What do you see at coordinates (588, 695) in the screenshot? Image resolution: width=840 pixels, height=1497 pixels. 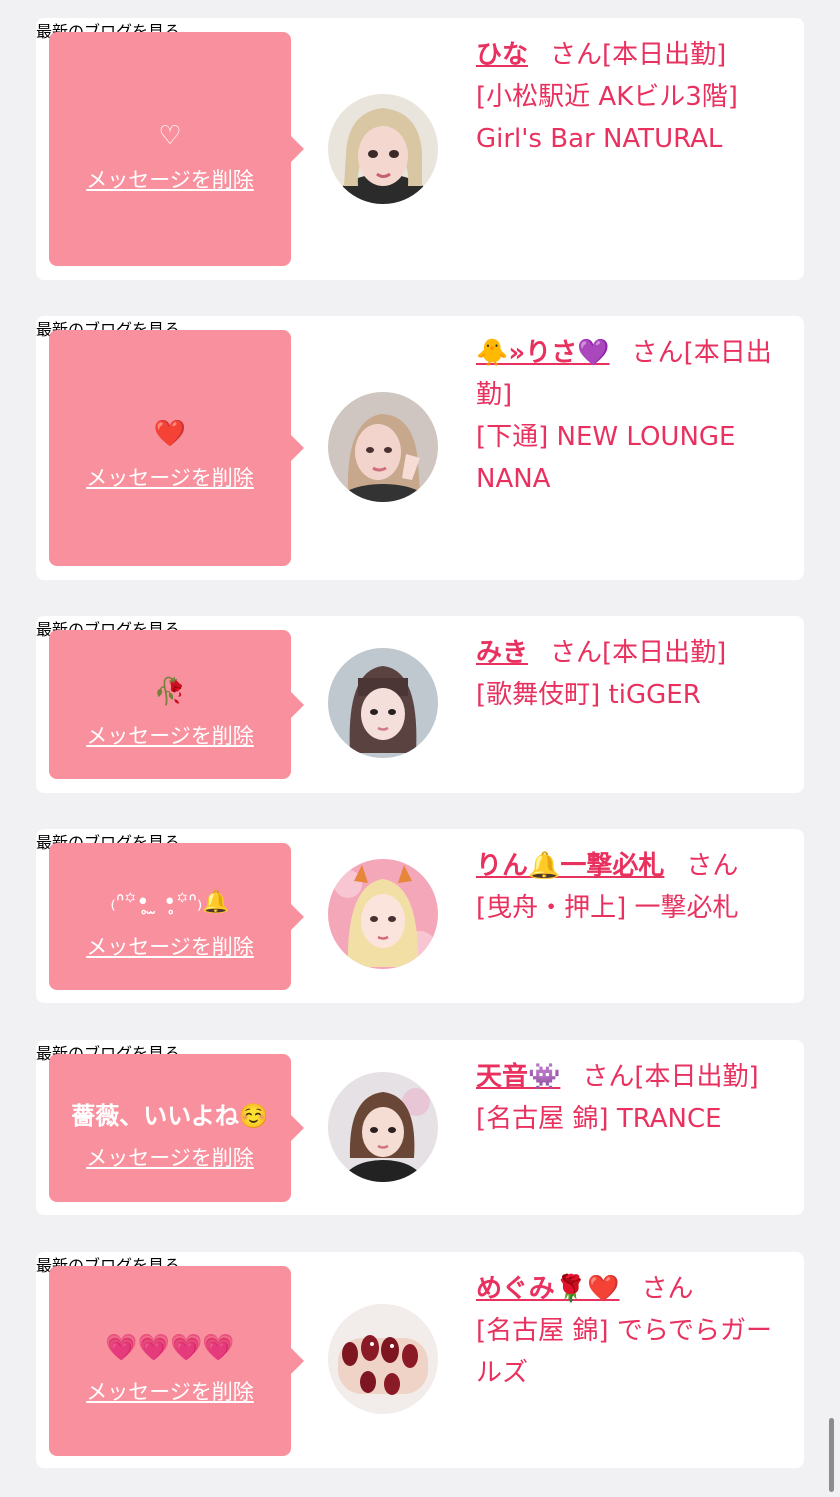 I see `location-text: [歌舞伎町] tiGGER` at bounding box center [588, 695].